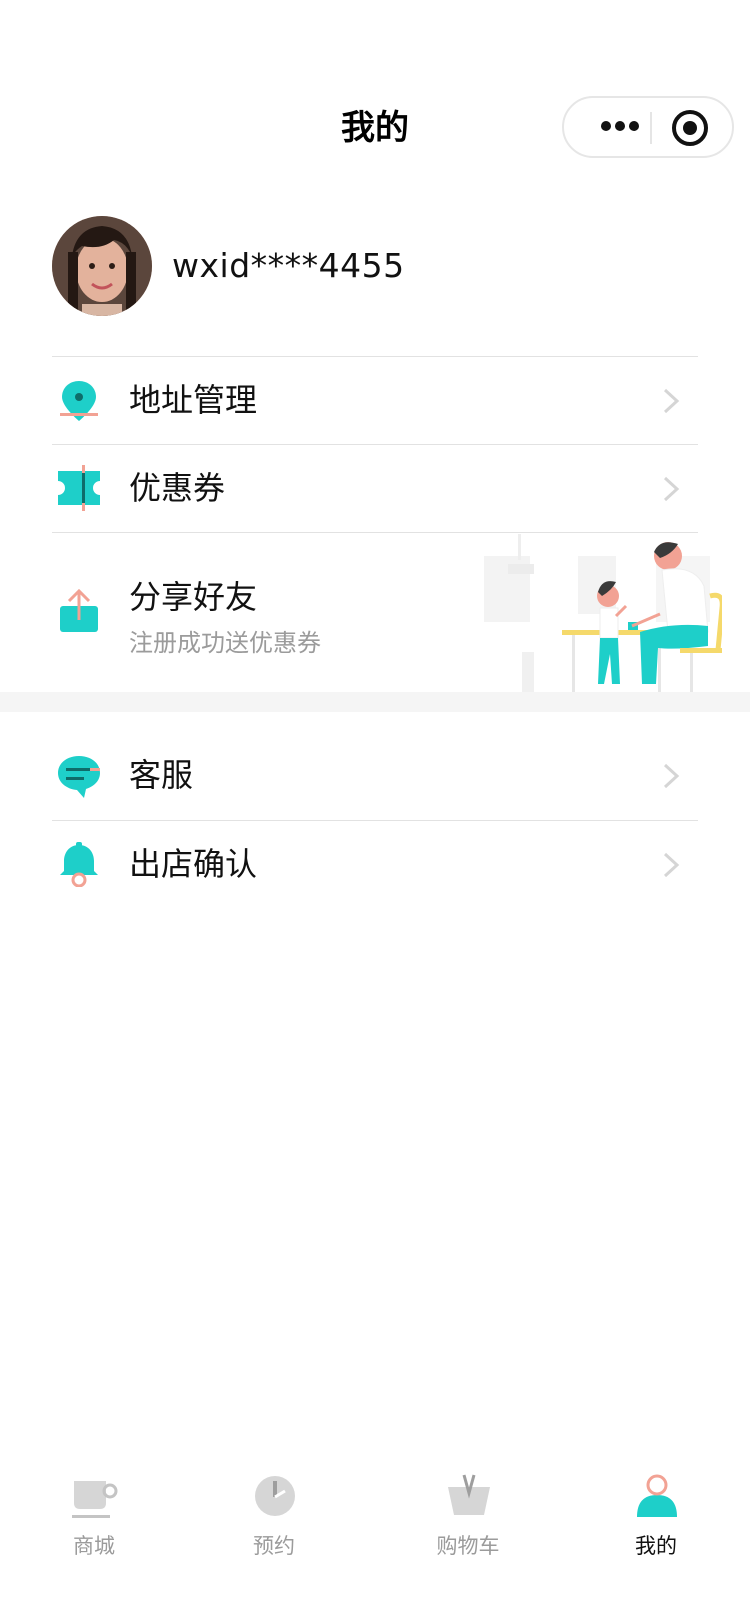 The image size is (750, 1624). I want to click on tab-bar: 商城 预约 购物车 我的, so click(375, 1539).